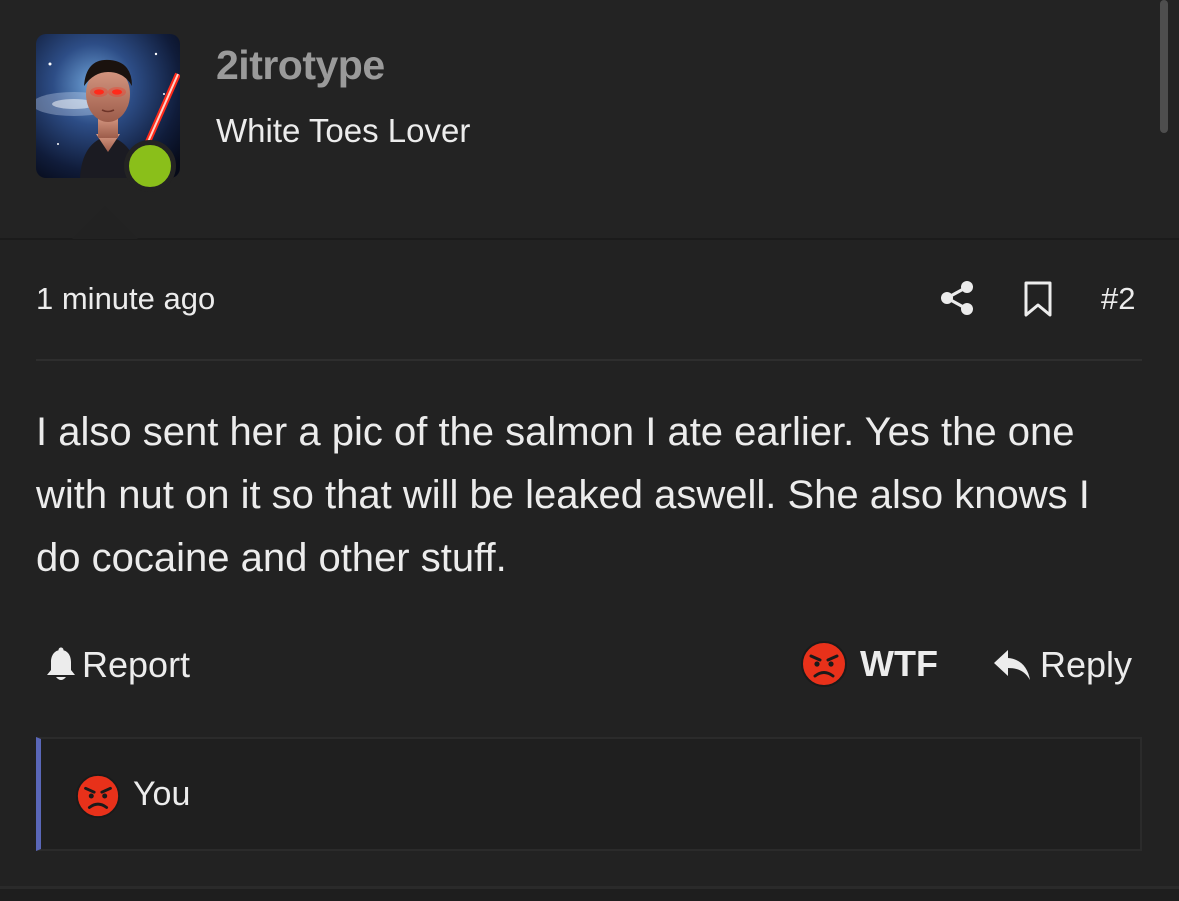 The width and height of the screenshot is (1179, 901). Describe the element at coordinates (589, 895) in the screenshot. I see `next-post-edge` at that location.